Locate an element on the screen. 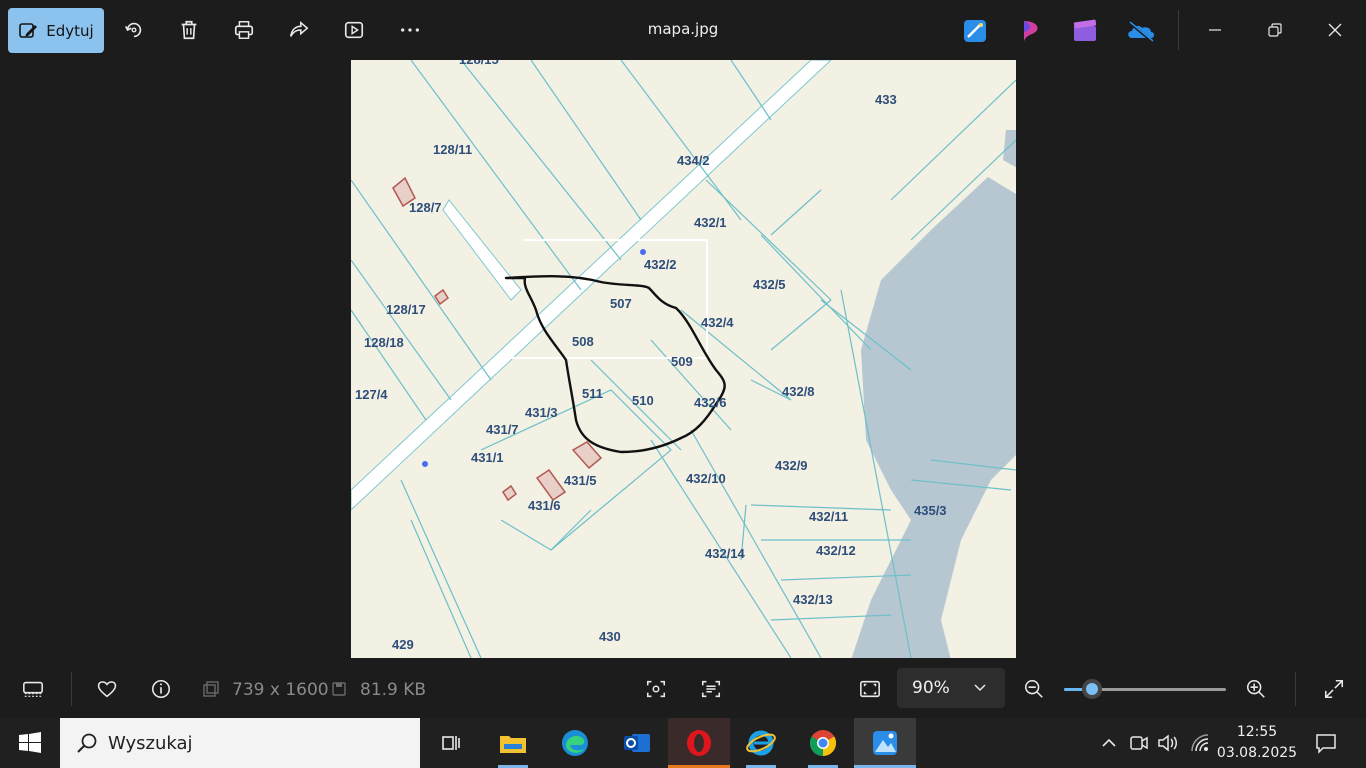  tray-volume is located at coordinates (1168, 743).